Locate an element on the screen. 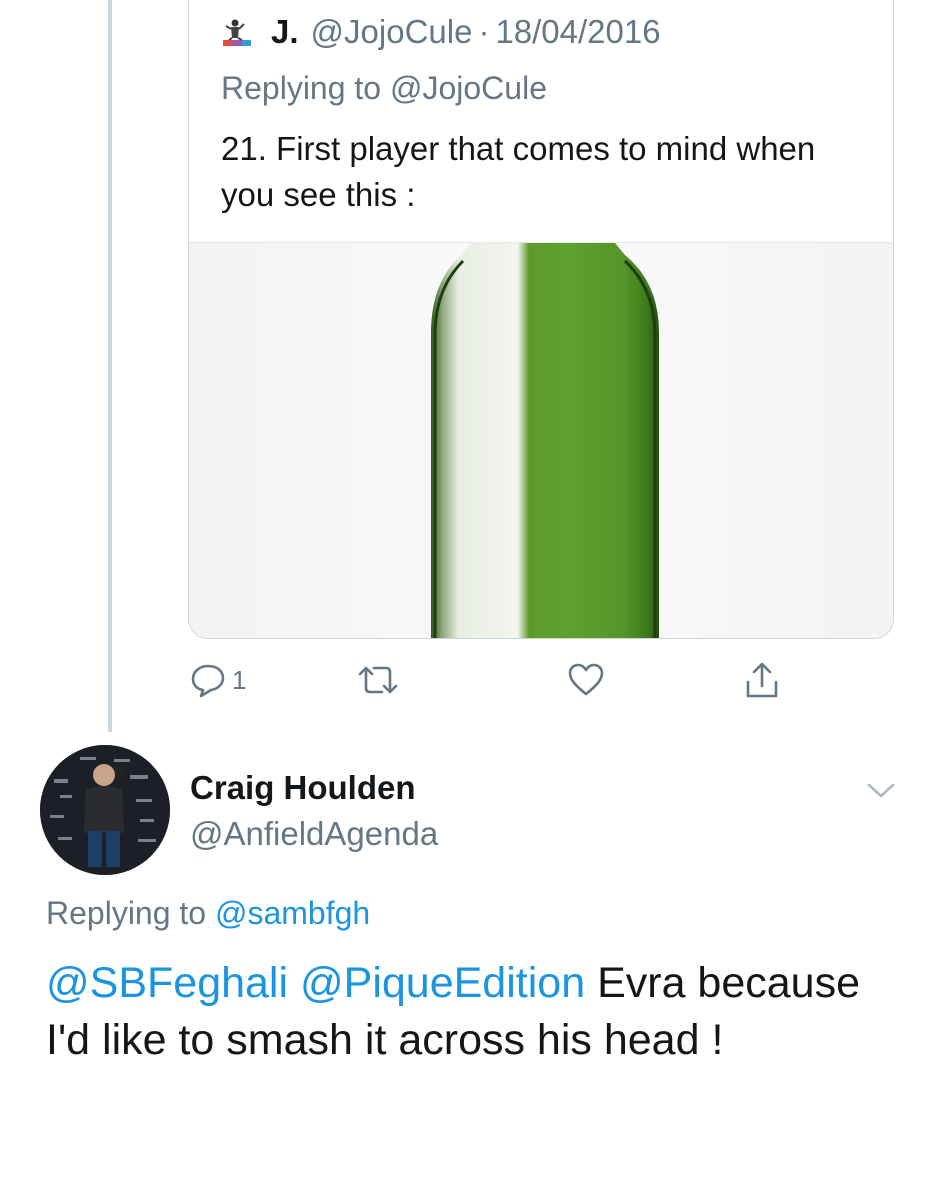  reply-replying-prefix: Replying to is located at coordinates (126, 913).